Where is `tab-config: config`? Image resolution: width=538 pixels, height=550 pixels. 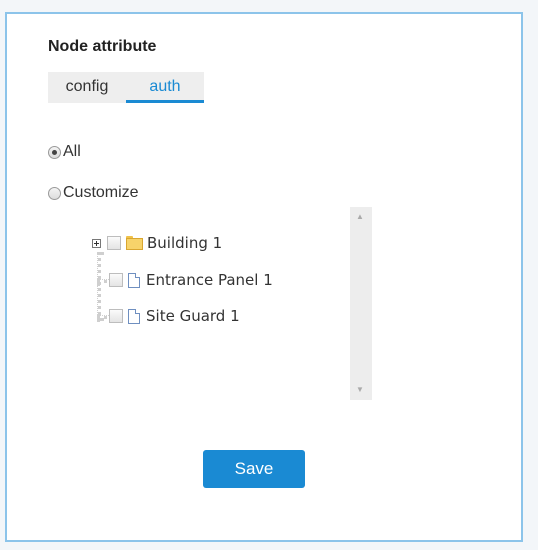
tab-config: config is located at coordinates (87, 87).